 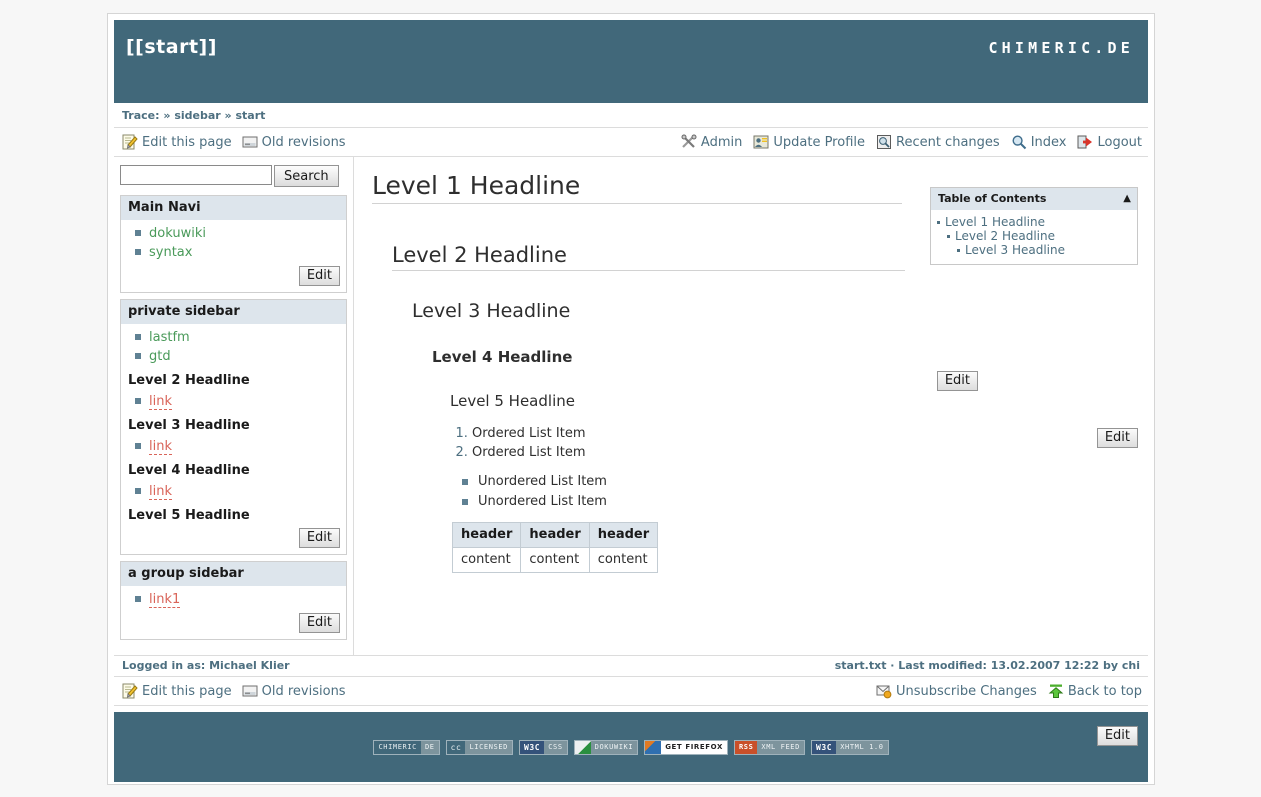 I want to click on table-row: content content content, so click(x=555, y=560).